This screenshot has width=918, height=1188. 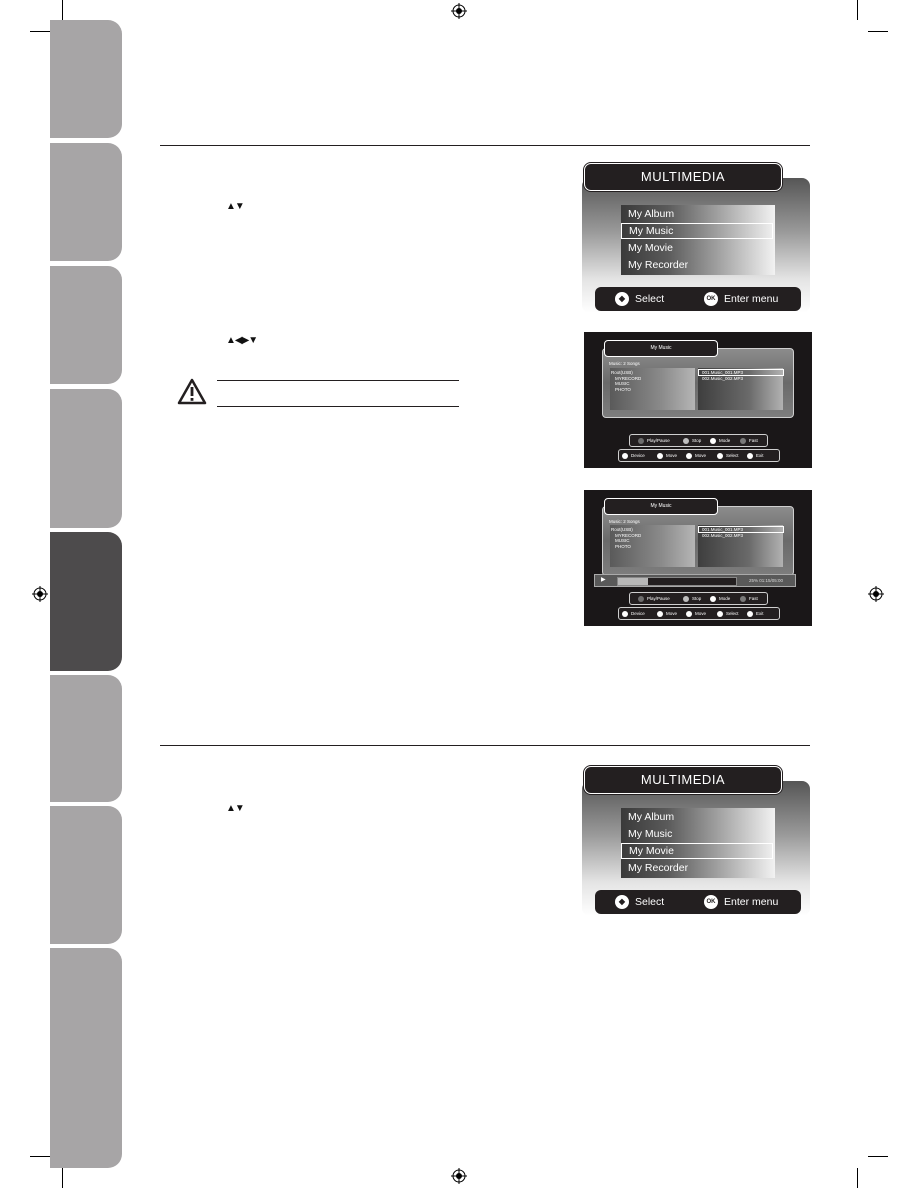 I want to click on four-way-arrows-icon: ▲◀▶▼, so click(x=242, y=340).